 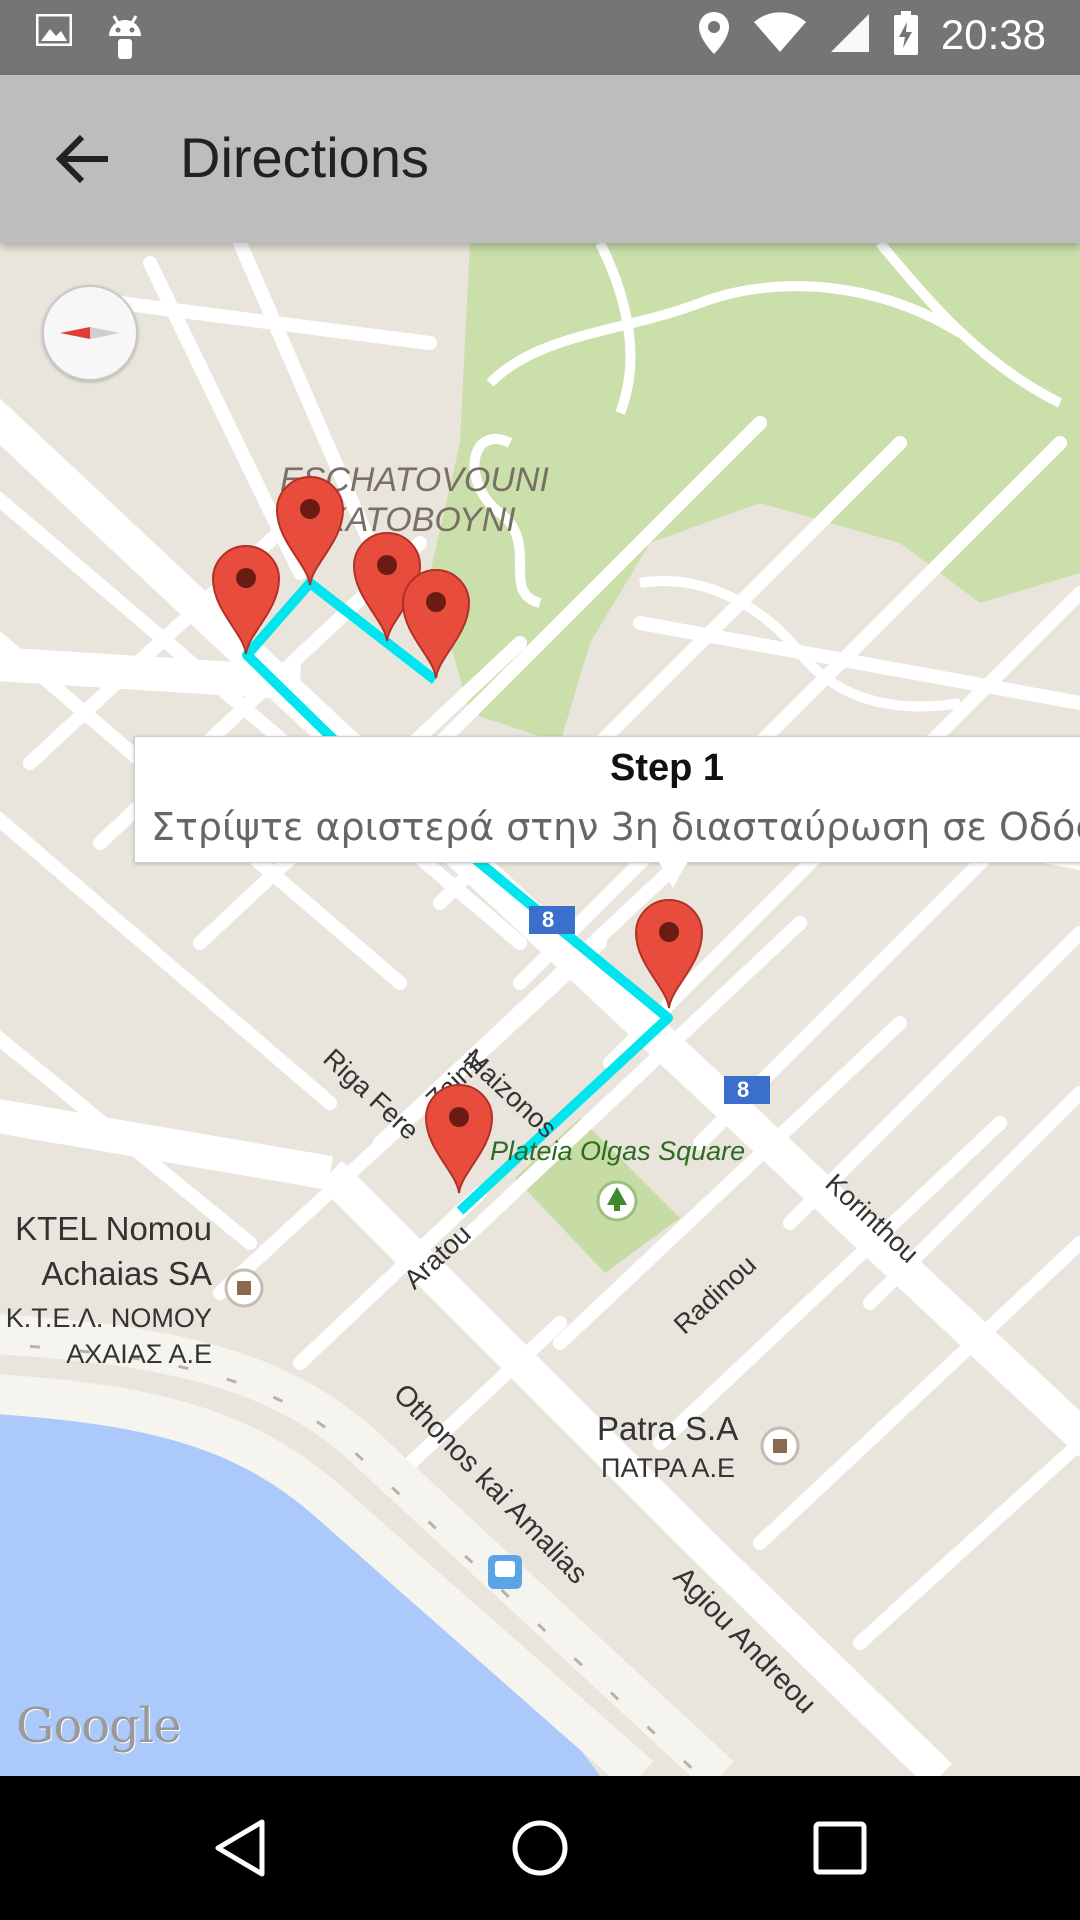 What do you see at coordinates (906, 35) in the screenshot?
I see `battery-charging-icon` at bounding box center [906, 35].